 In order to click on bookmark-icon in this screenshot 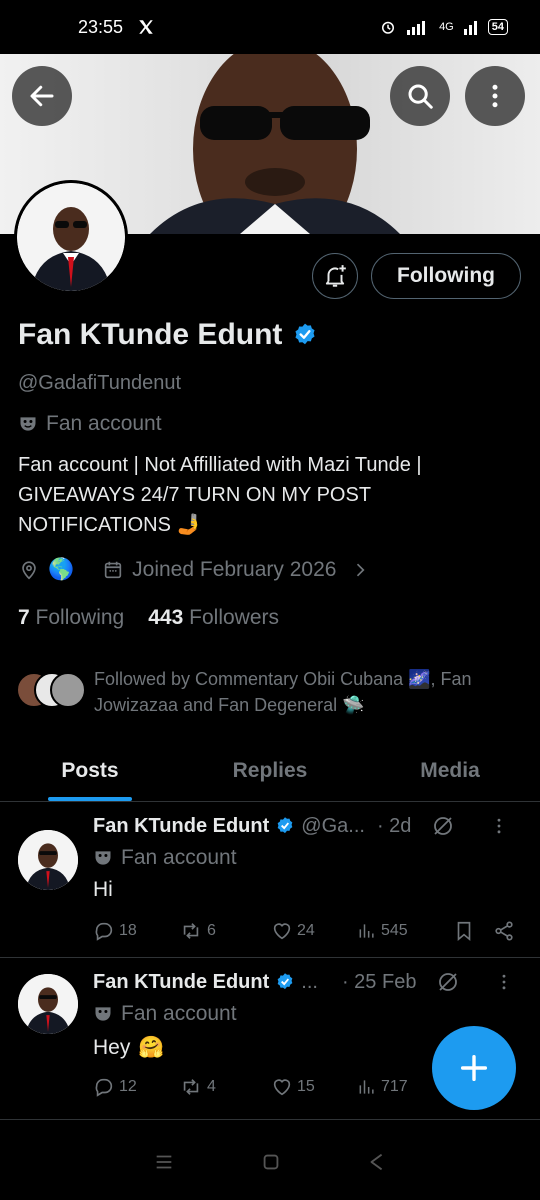, I will do `click(464, 931)`.